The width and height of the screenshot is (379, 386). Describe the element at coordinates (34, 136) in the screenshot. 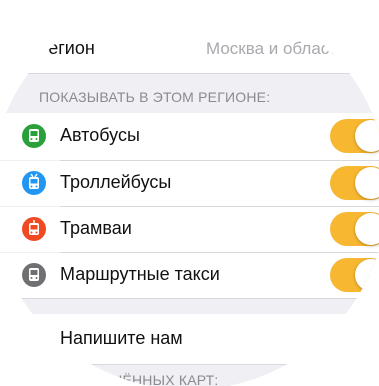

I see `bus-icon` at that location.